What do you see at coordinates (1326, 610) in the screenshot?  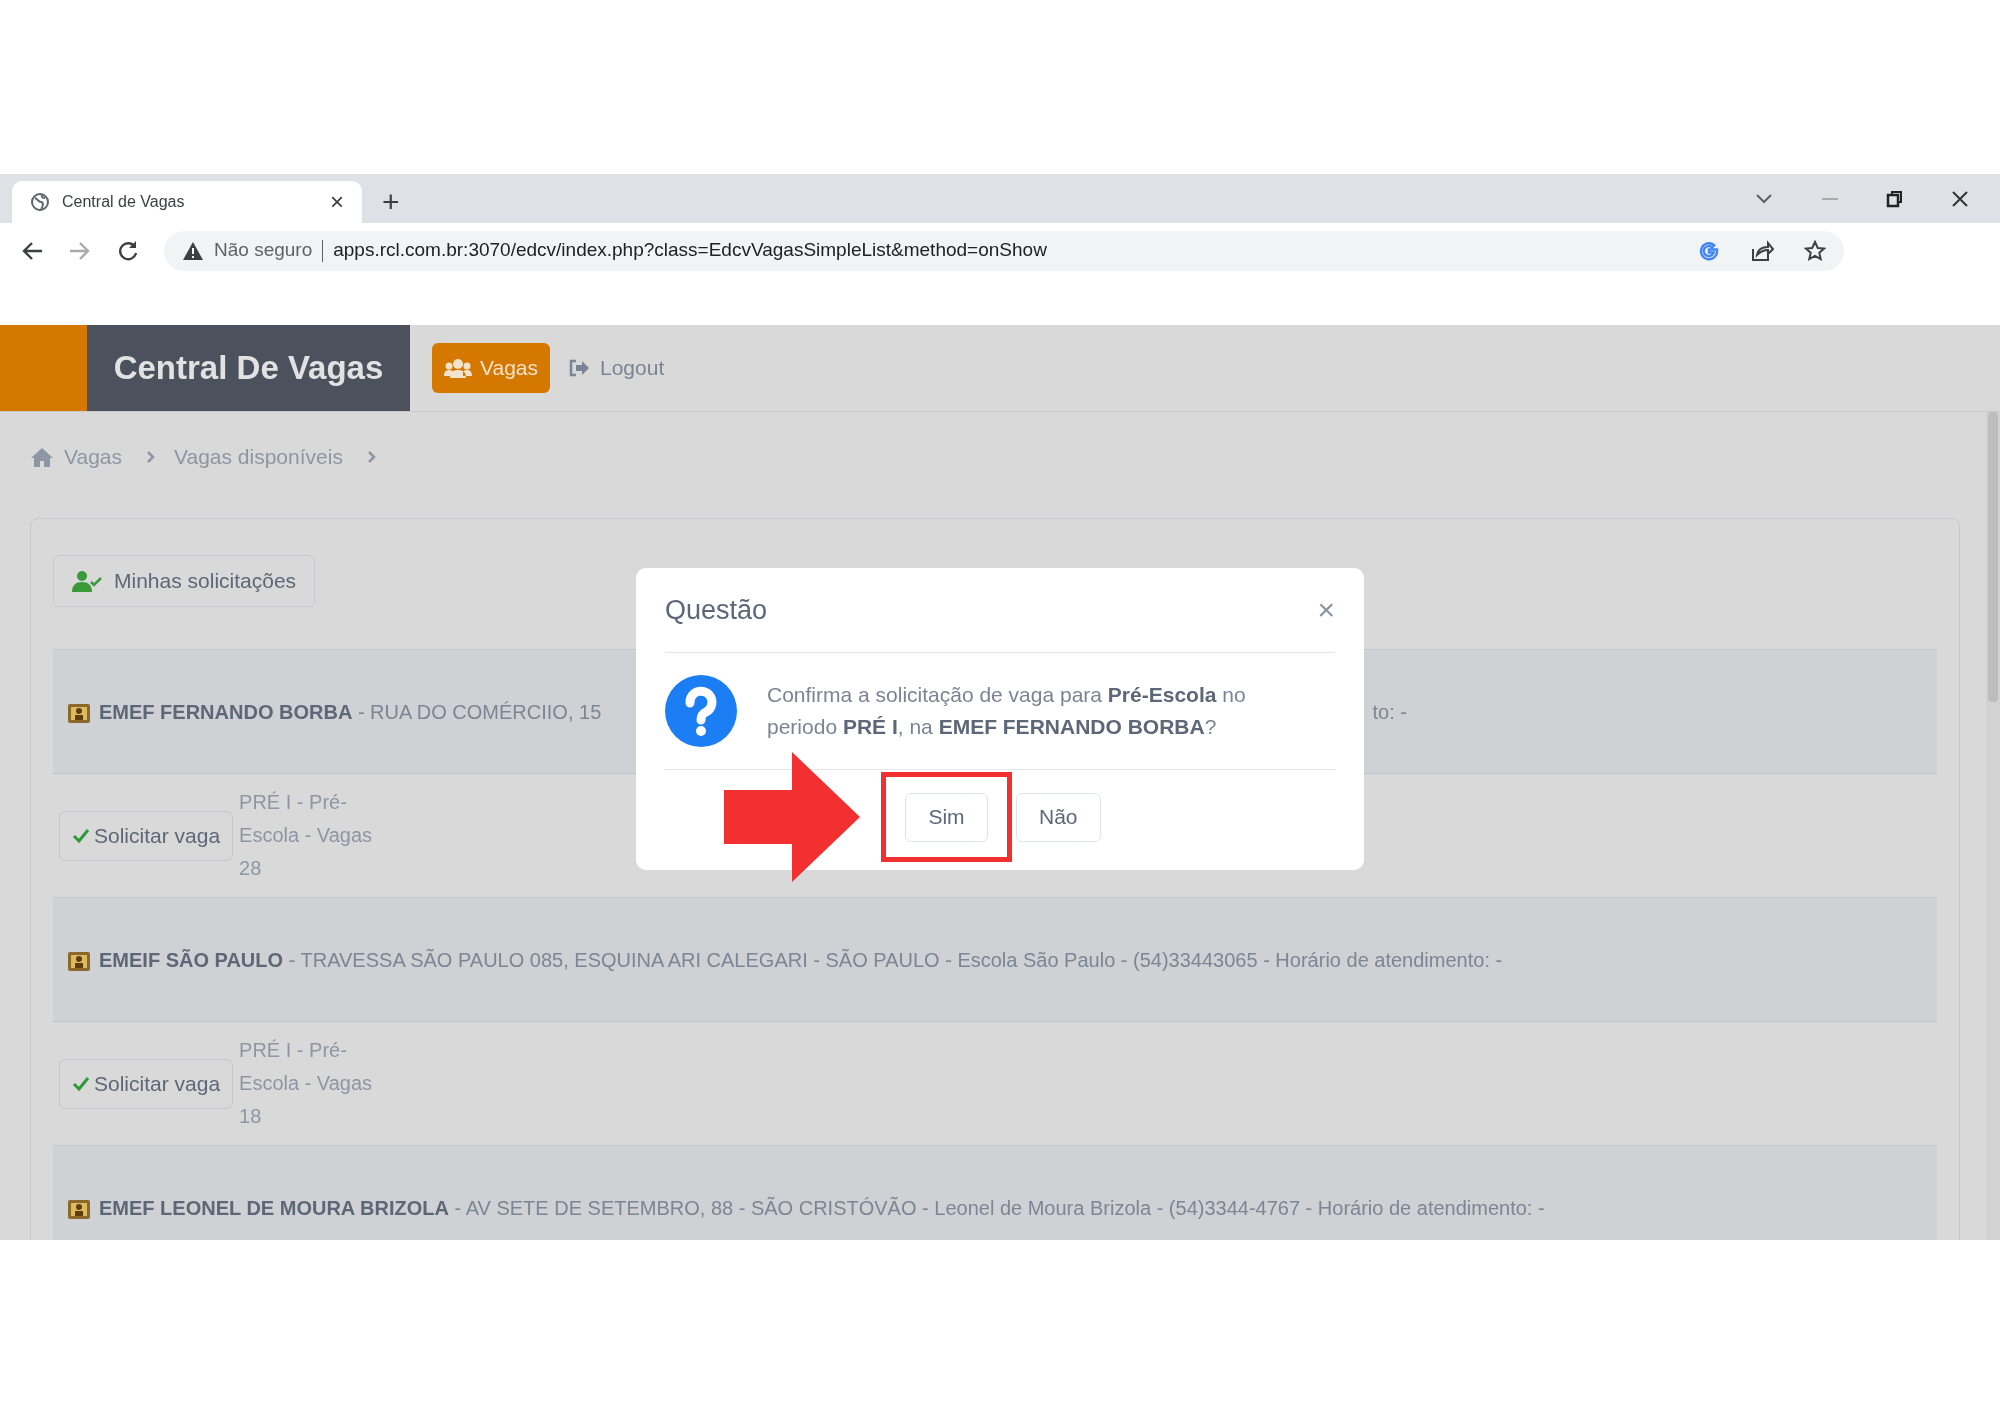 I see `close-button: ×` at bounding box center [1326, 610].